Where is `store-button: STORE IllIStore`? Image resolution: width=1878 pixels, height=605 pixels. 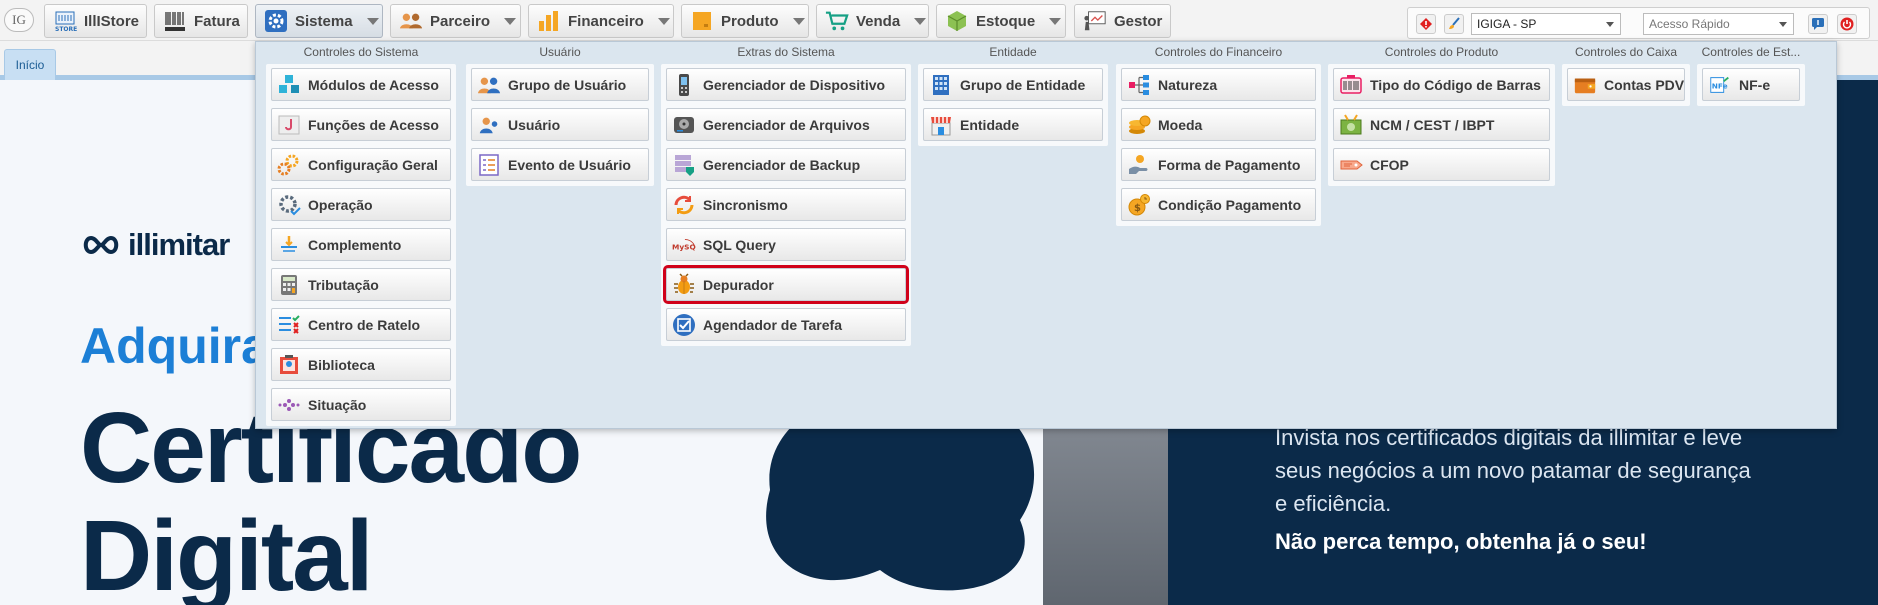
store-button: STORE IllIStore is located at coordinates (95, 21).